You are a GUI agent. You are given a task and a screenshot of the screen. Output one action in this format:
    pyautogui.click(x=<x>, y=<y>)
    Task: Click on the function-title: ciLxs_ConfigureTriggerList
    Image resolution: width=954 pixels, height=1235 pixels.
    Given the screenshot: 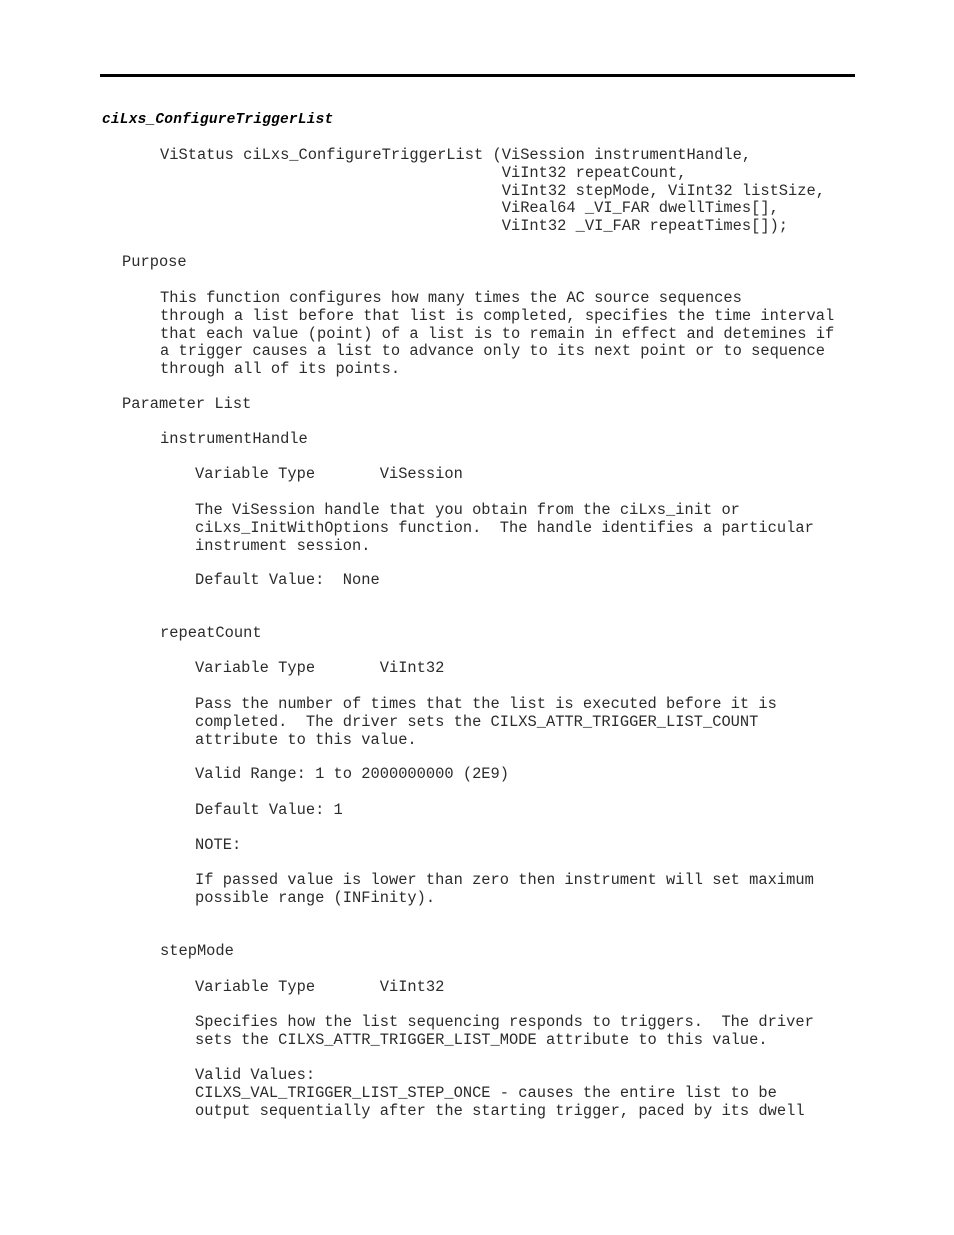 What is the action you would take?
    pyautogui.click(x=218, y=120)
    